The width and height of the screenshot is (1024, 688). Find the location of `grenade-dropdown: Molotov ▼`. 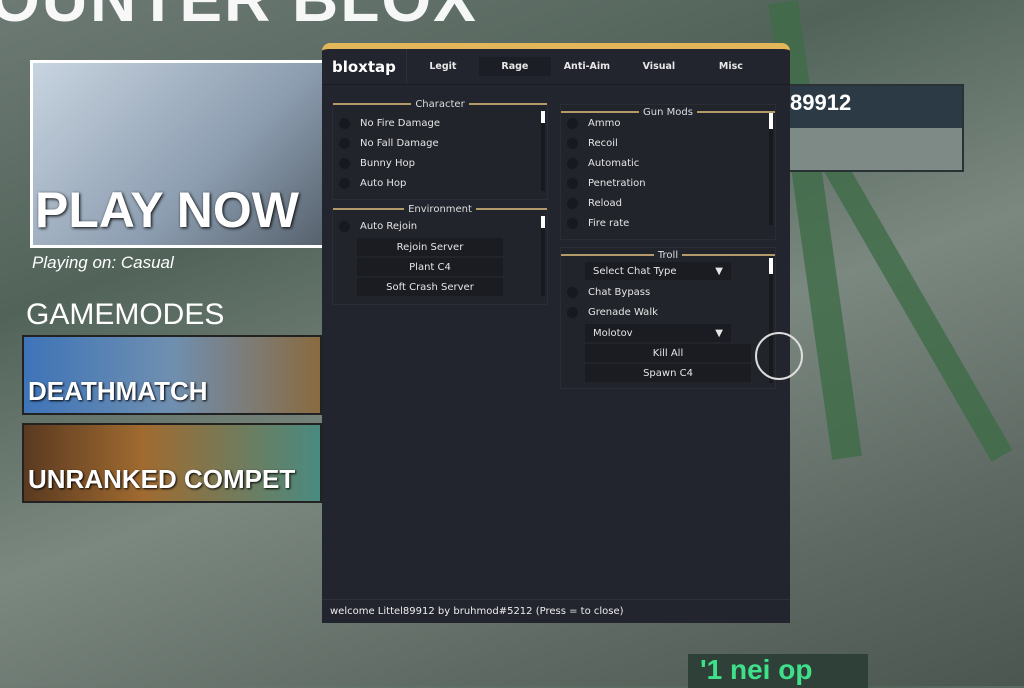

grenade-dropdown: Molotov ▼ is located at coordinates (658, 333).